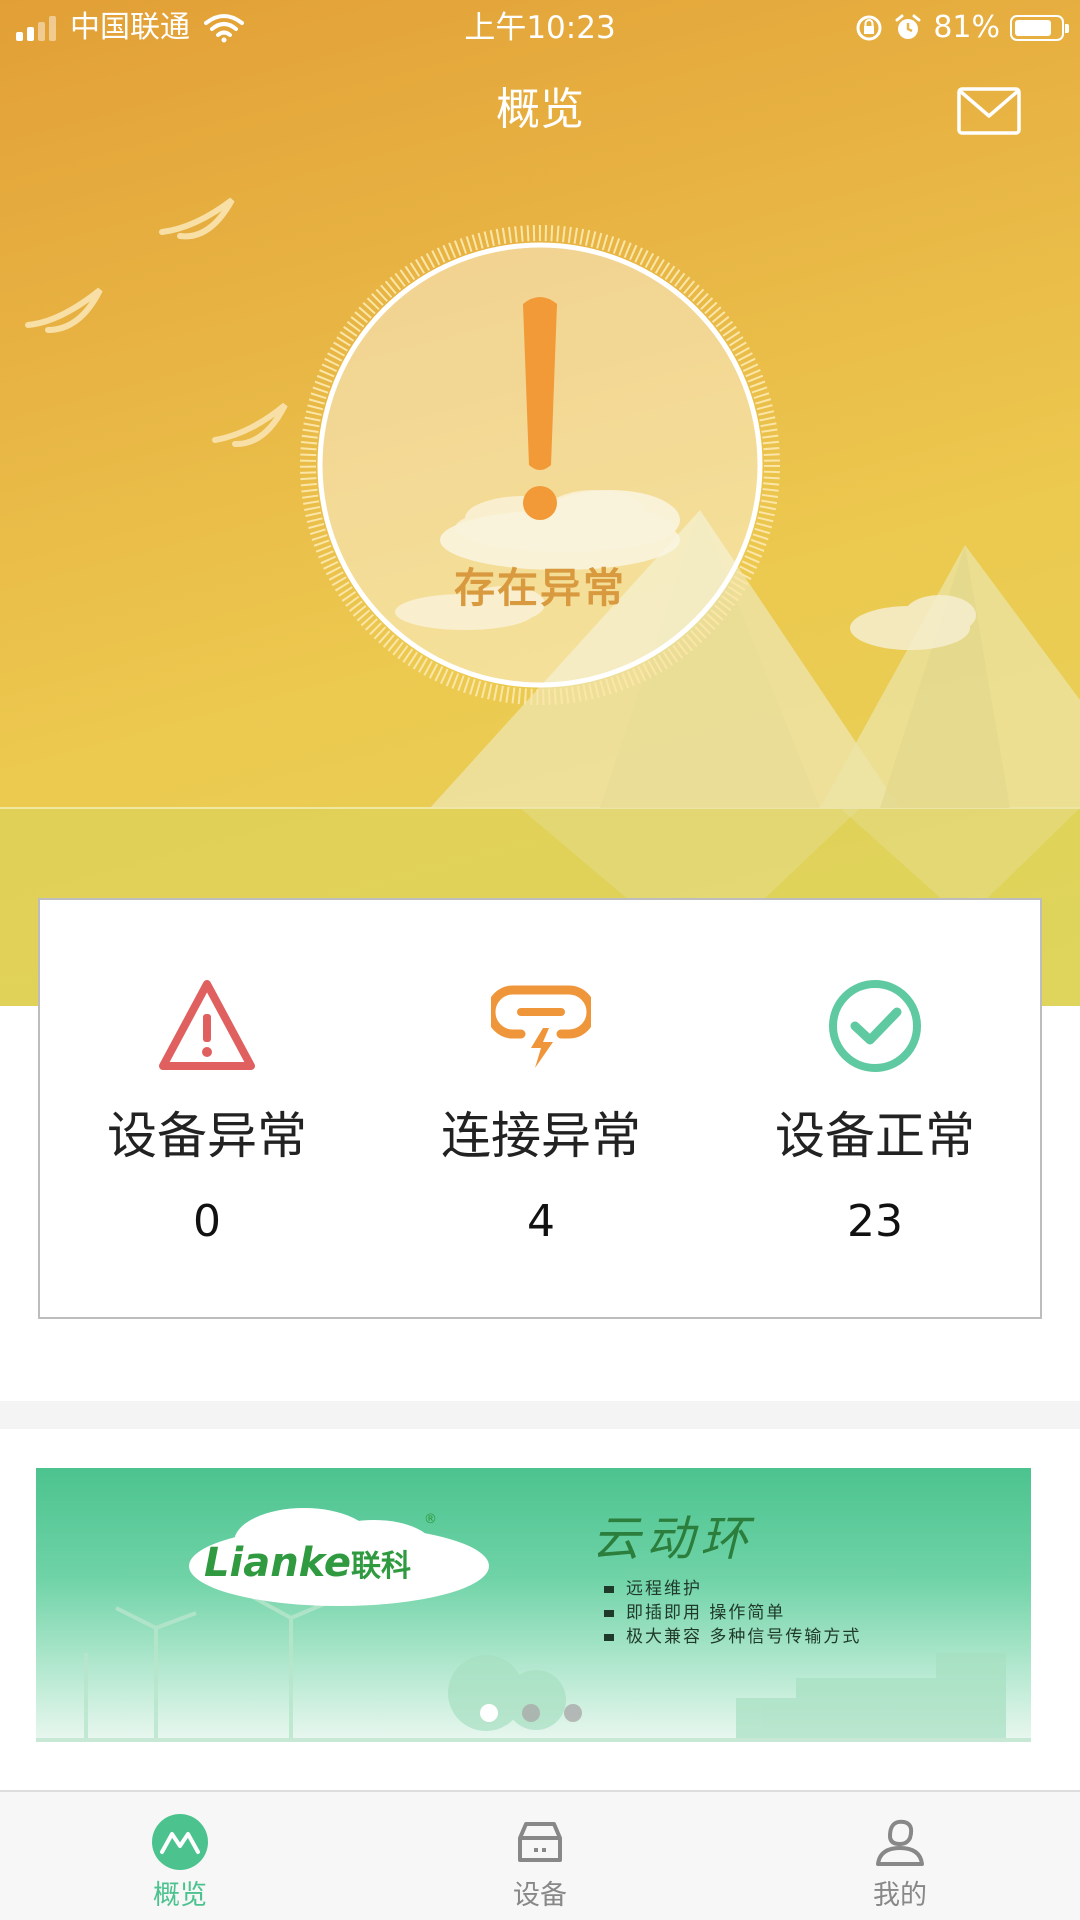 The width and height of the screenshot is (1080, 1920). What do you see at coordinates (207, 1025) in the screenshot?
I see `warning-triangle-icon` at bounding box center [207, 1025].